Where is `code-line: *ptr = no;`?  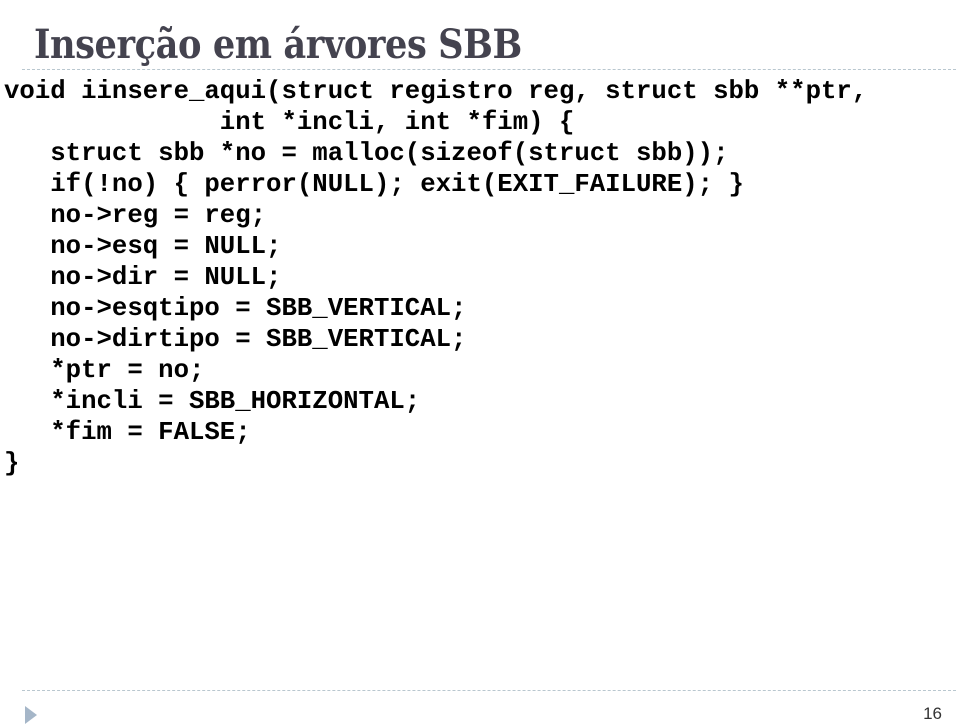
code-line: *ptr = no; is located at coordinates (104, 370).